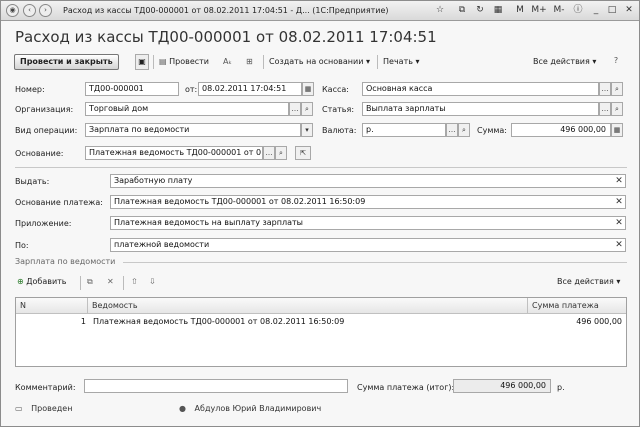 Image resolution: width=640 pixels, height=427 pixels. What do you see at coordinates (559, 10) in the screenshot?
I see `memory-minus-button: M-` at bounding box center [559, 10].